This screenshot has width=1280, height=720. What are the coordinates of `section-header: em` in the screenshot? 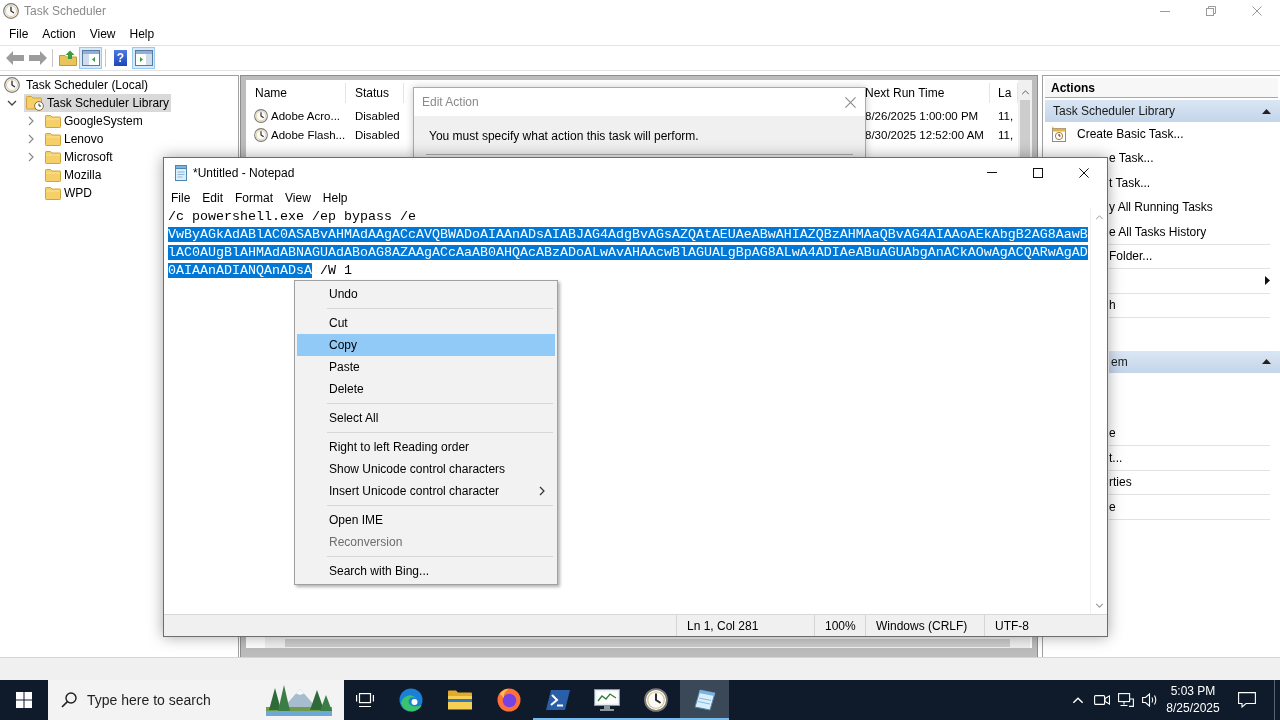 It's located at (1194, 361).